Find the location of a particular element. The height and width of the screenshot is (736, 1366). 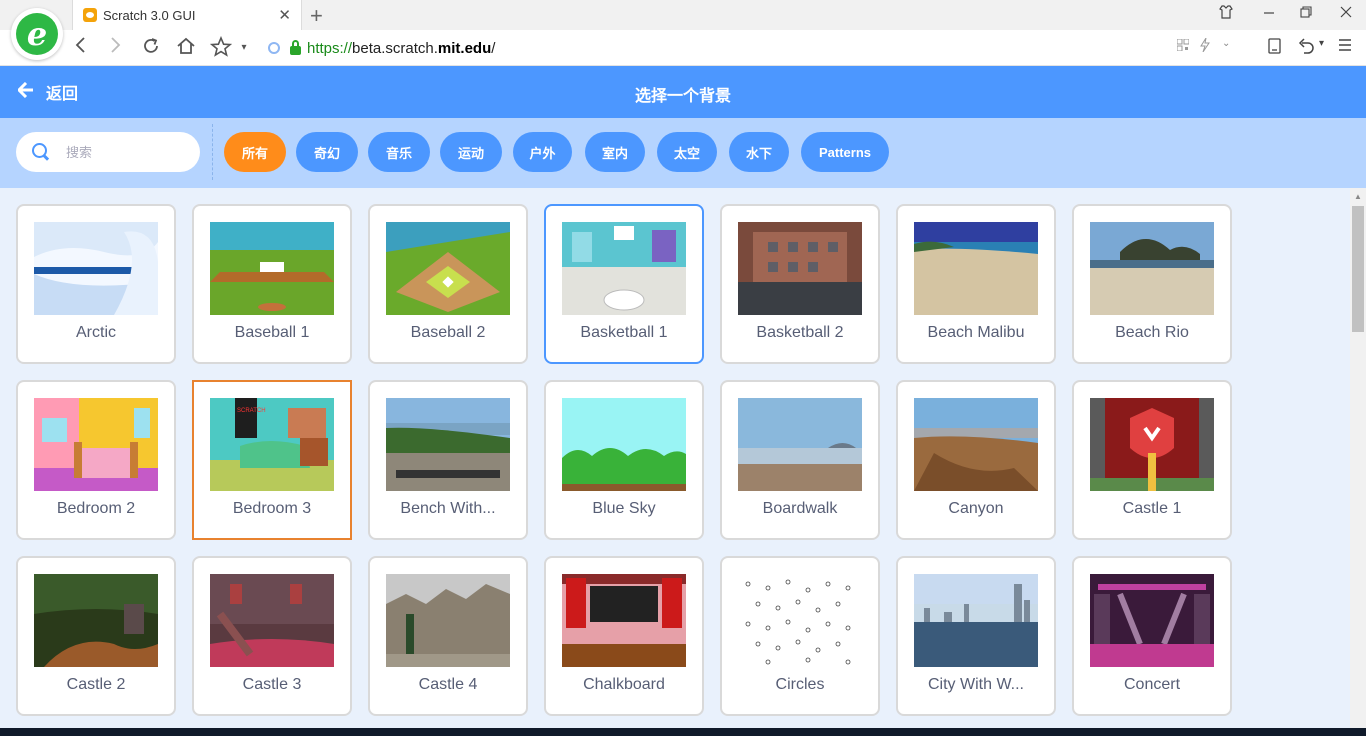

backdrop-label: Bedroom 2 is located at coordinates (96, 508).